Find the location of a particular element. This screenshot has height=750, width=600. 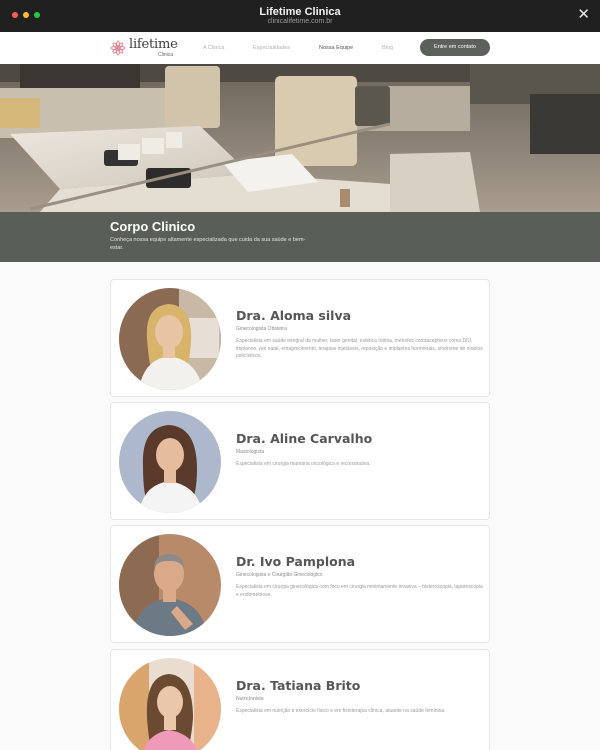

doctor-specialty: Nutricionista is located at coordinates (250, 699).